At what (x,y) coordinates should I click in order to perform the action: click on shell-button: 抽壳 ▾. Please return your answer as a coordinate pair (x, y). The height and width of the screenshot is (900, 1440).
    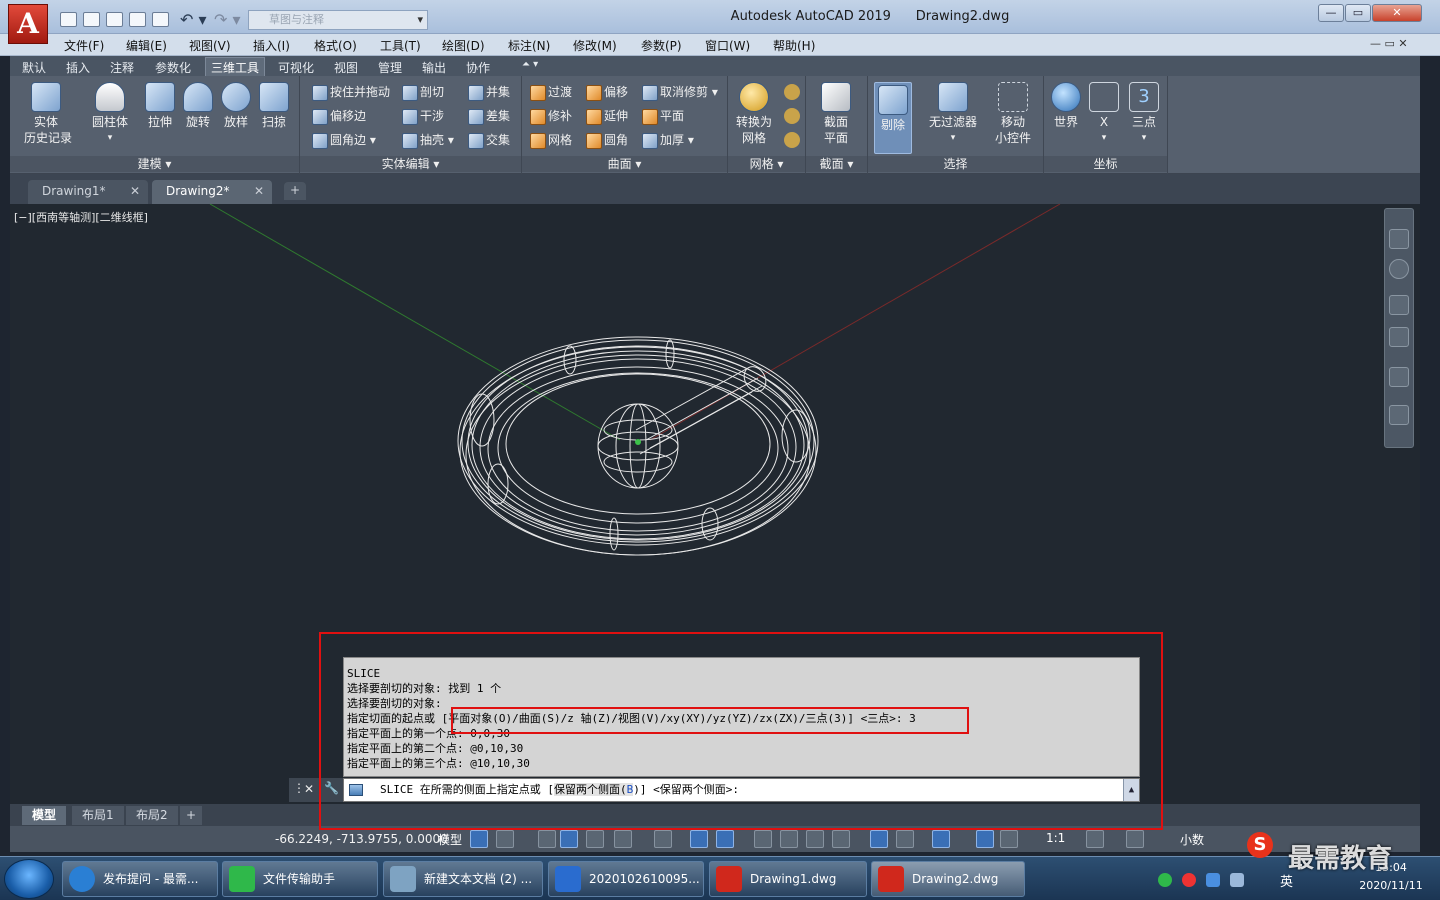
    Looking at the image, I should click on (427, 140).